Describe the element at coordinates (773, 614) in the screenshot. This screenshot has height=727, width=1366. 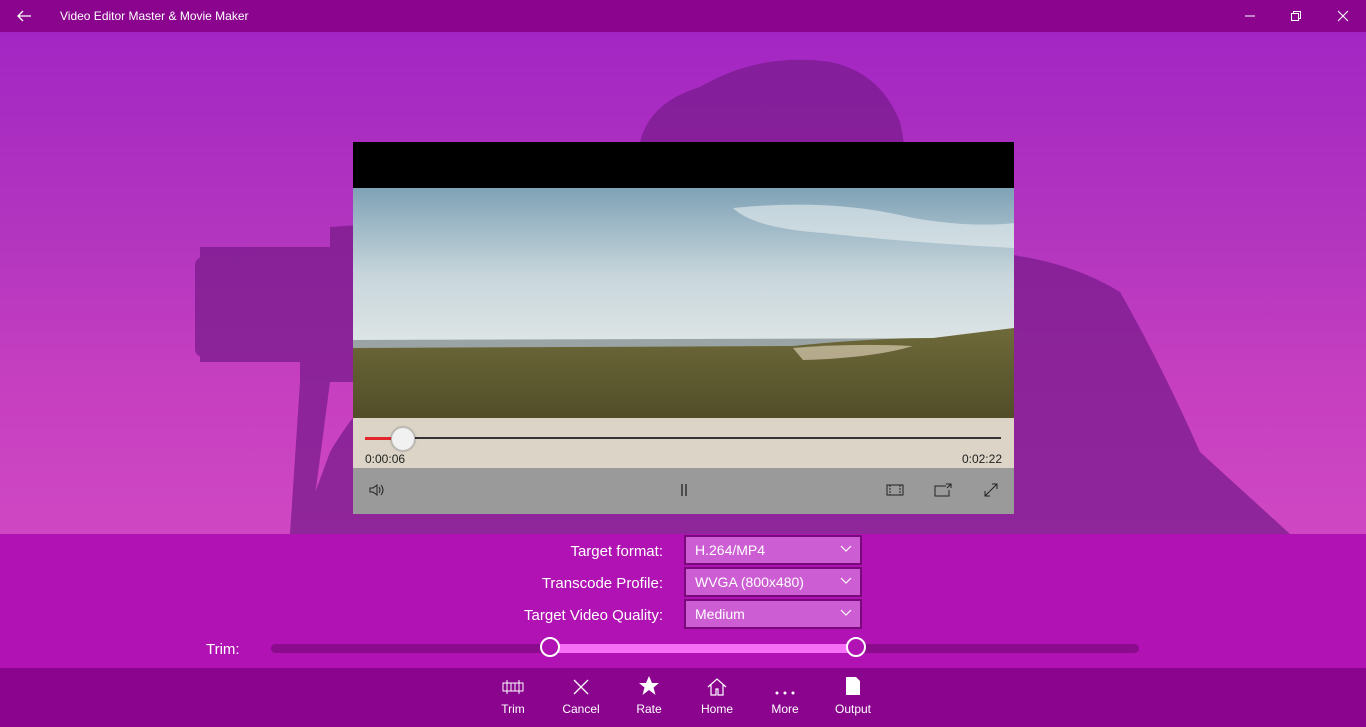
I see `target-quality-dropdown: Medium` at that location.